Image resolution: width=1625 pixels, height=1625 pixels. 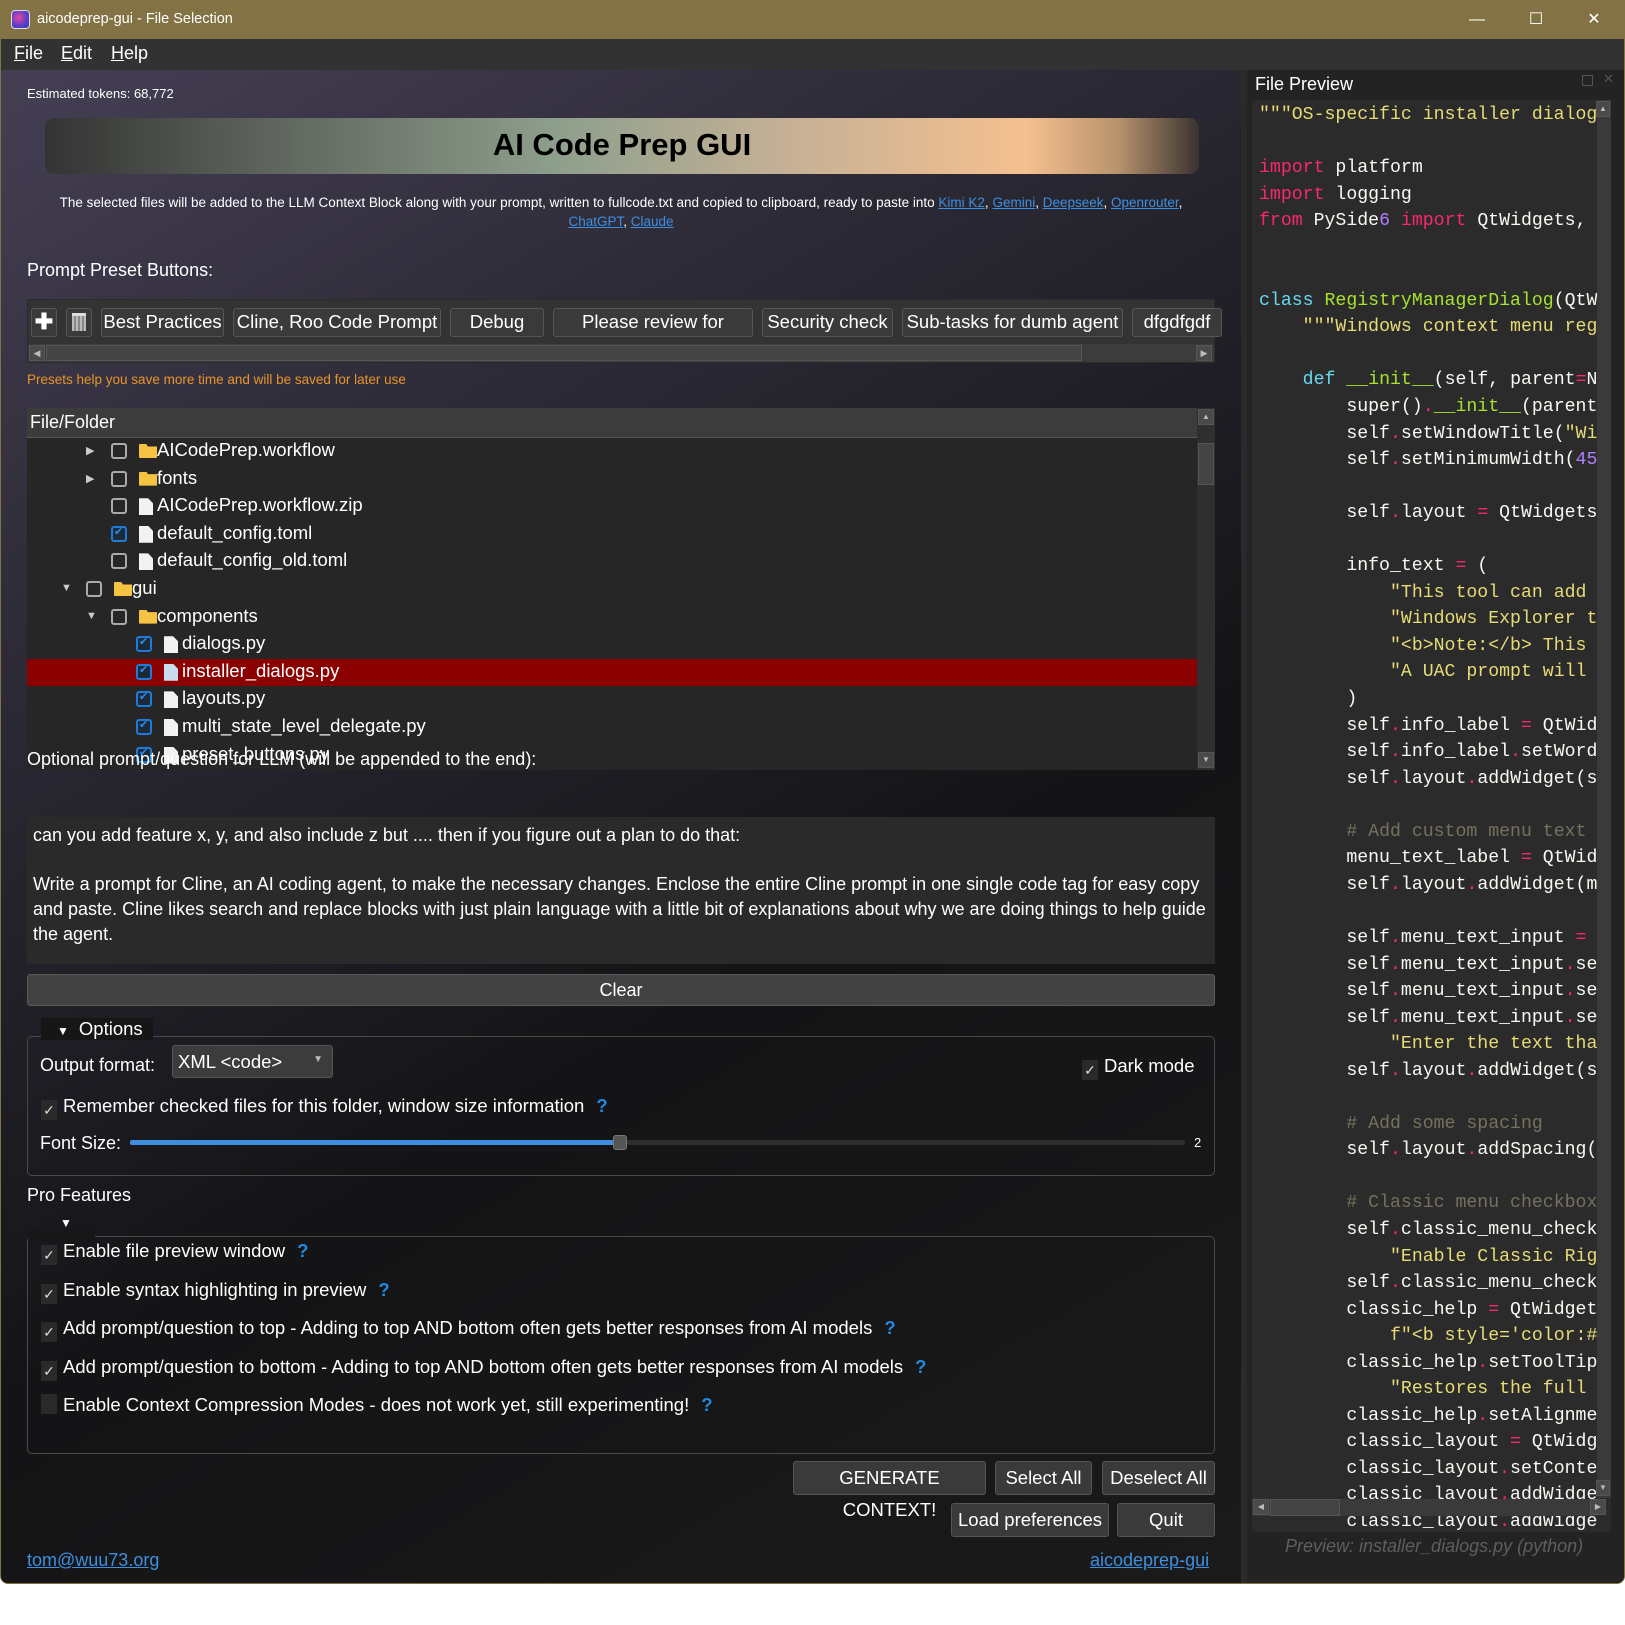 I want to click on tree-row: multi_state_level_delegate.py, so click(x=612, y=727).